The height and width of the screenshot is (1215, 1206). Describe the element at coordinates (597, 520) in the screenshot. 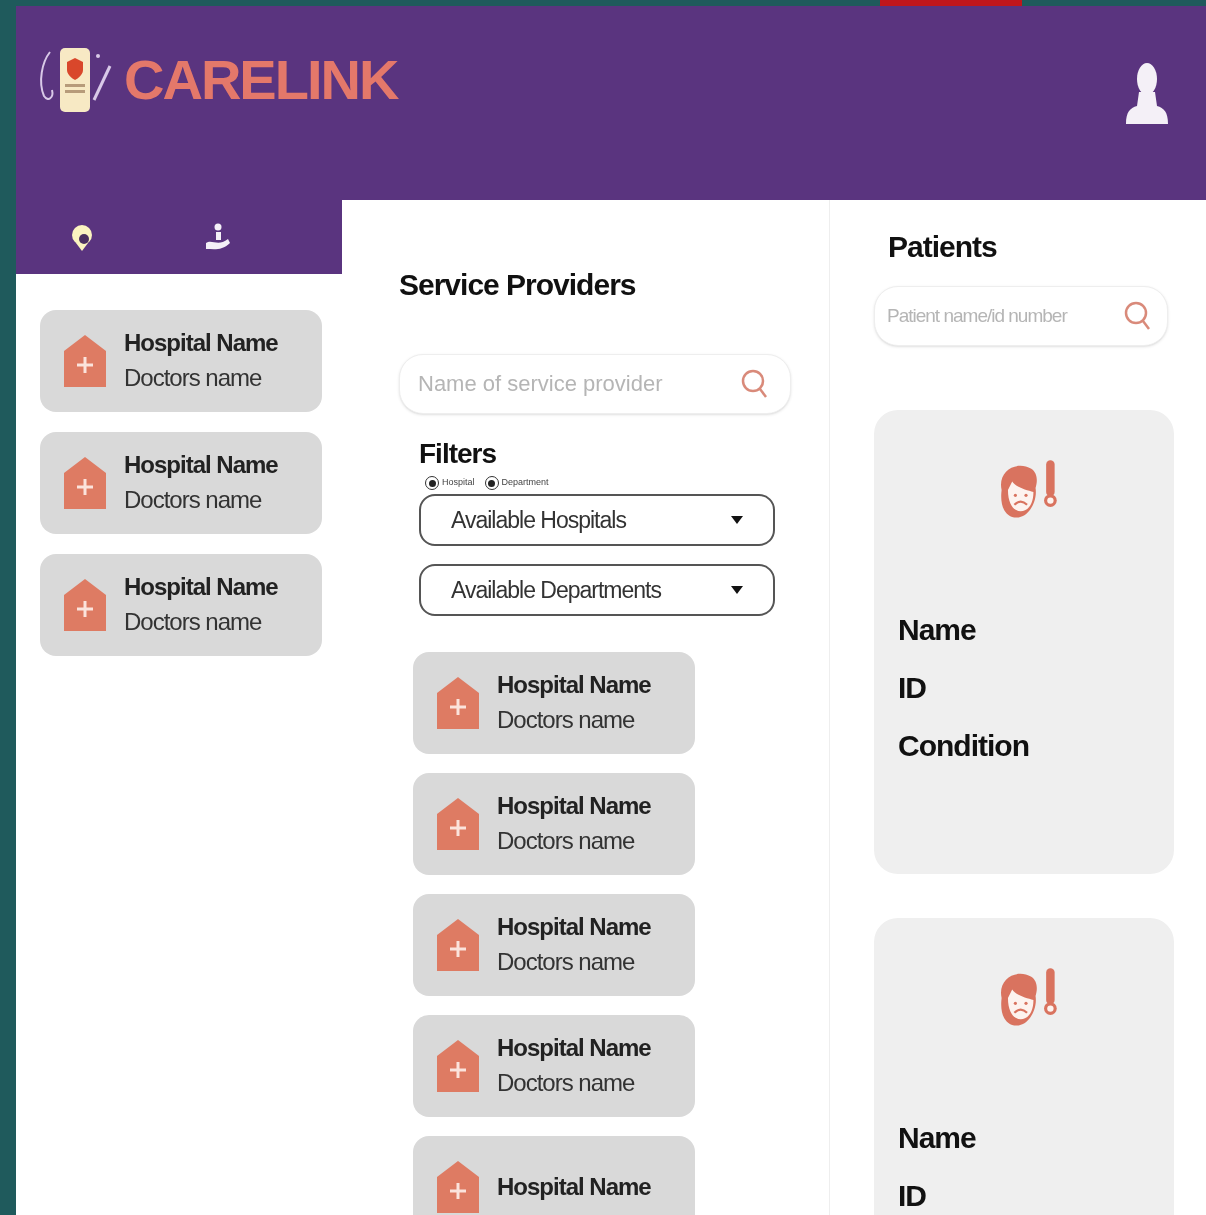

I see `dropdown: Available Hospitals` at that location.